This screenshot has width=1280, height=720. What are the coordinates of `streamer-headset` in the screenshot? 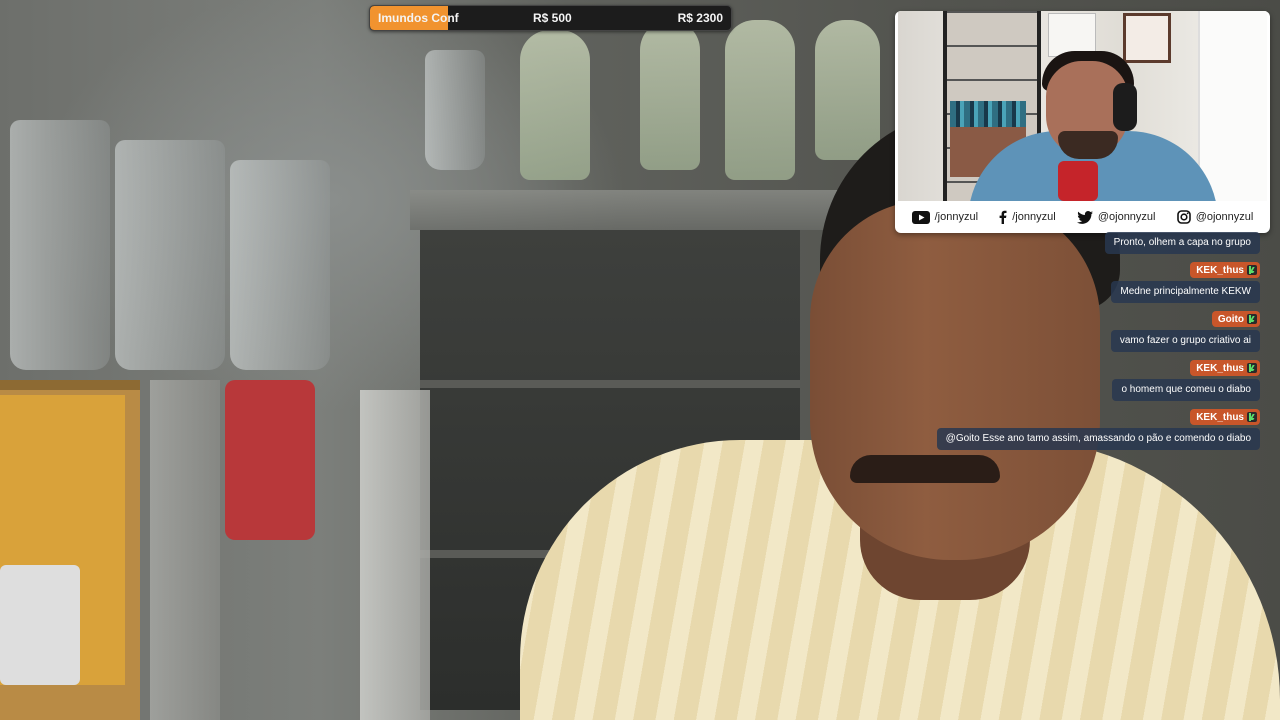 It's located at (1125, 107).